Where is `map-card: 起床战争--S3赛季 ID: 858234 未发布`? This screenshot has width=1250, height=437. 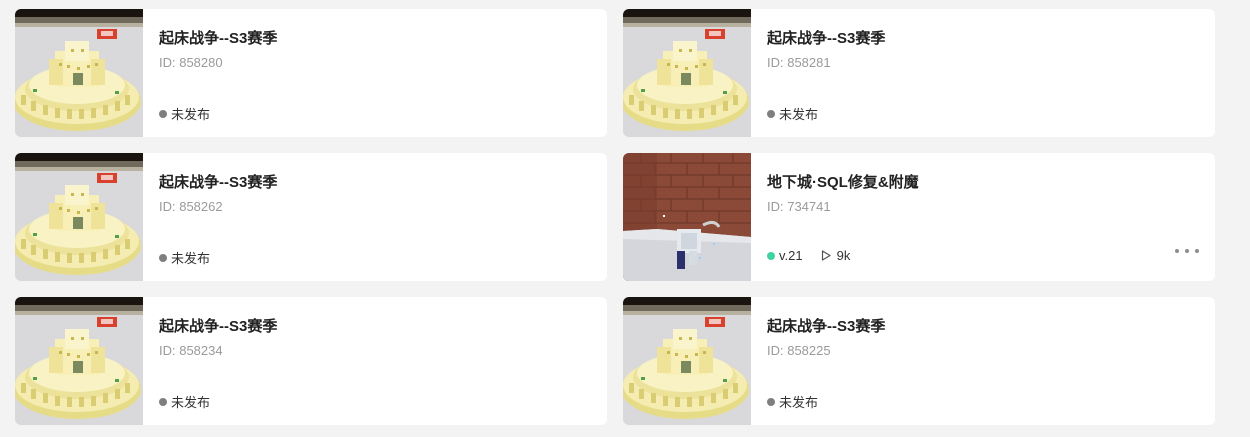 map-card: 起床战争--S3赛季 ID: 858234 未发布 is located at coordinates (311, 361).